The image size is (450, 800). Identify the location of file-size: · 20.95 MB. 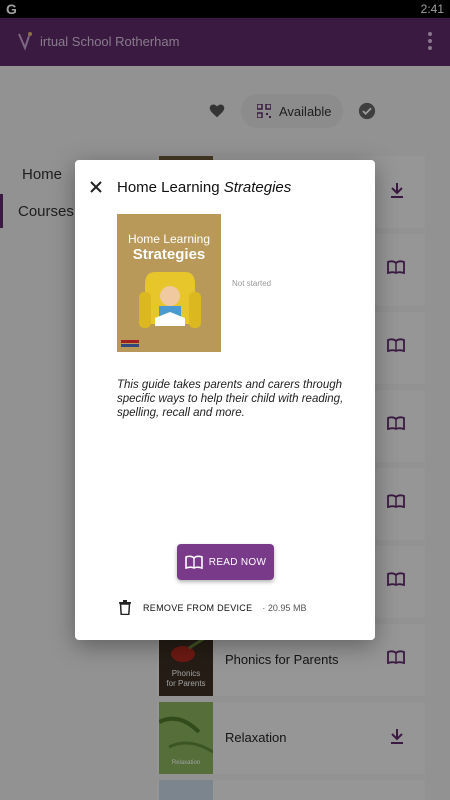
(284, 607).